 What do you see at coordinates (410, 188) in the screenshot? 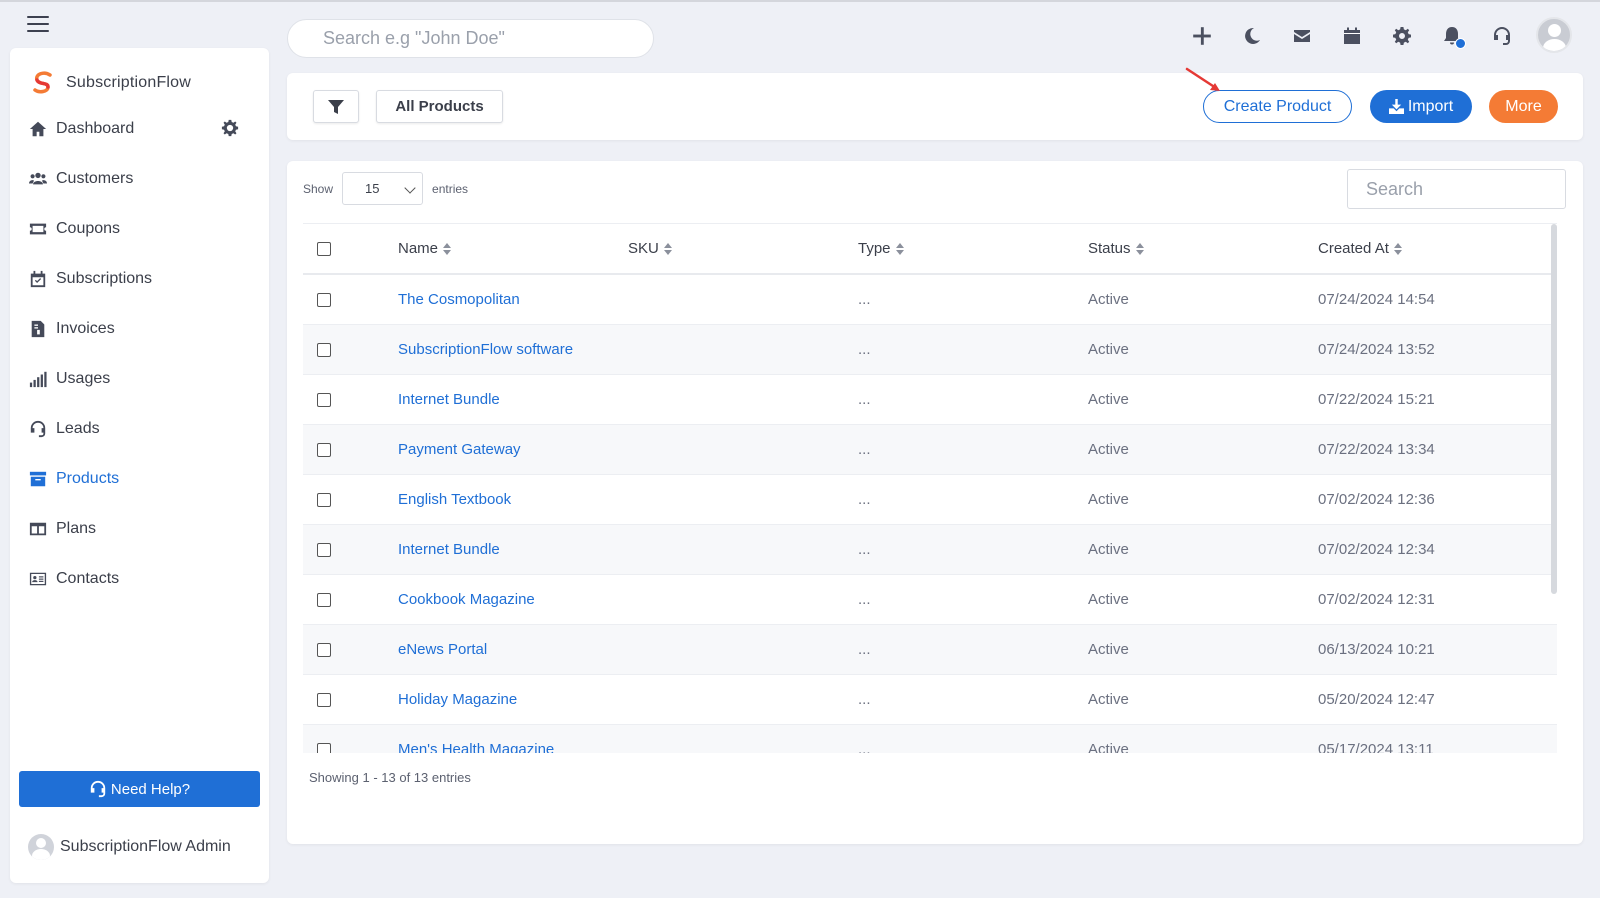
I see `chevron-down-icon` at bounding box center [410, 188].